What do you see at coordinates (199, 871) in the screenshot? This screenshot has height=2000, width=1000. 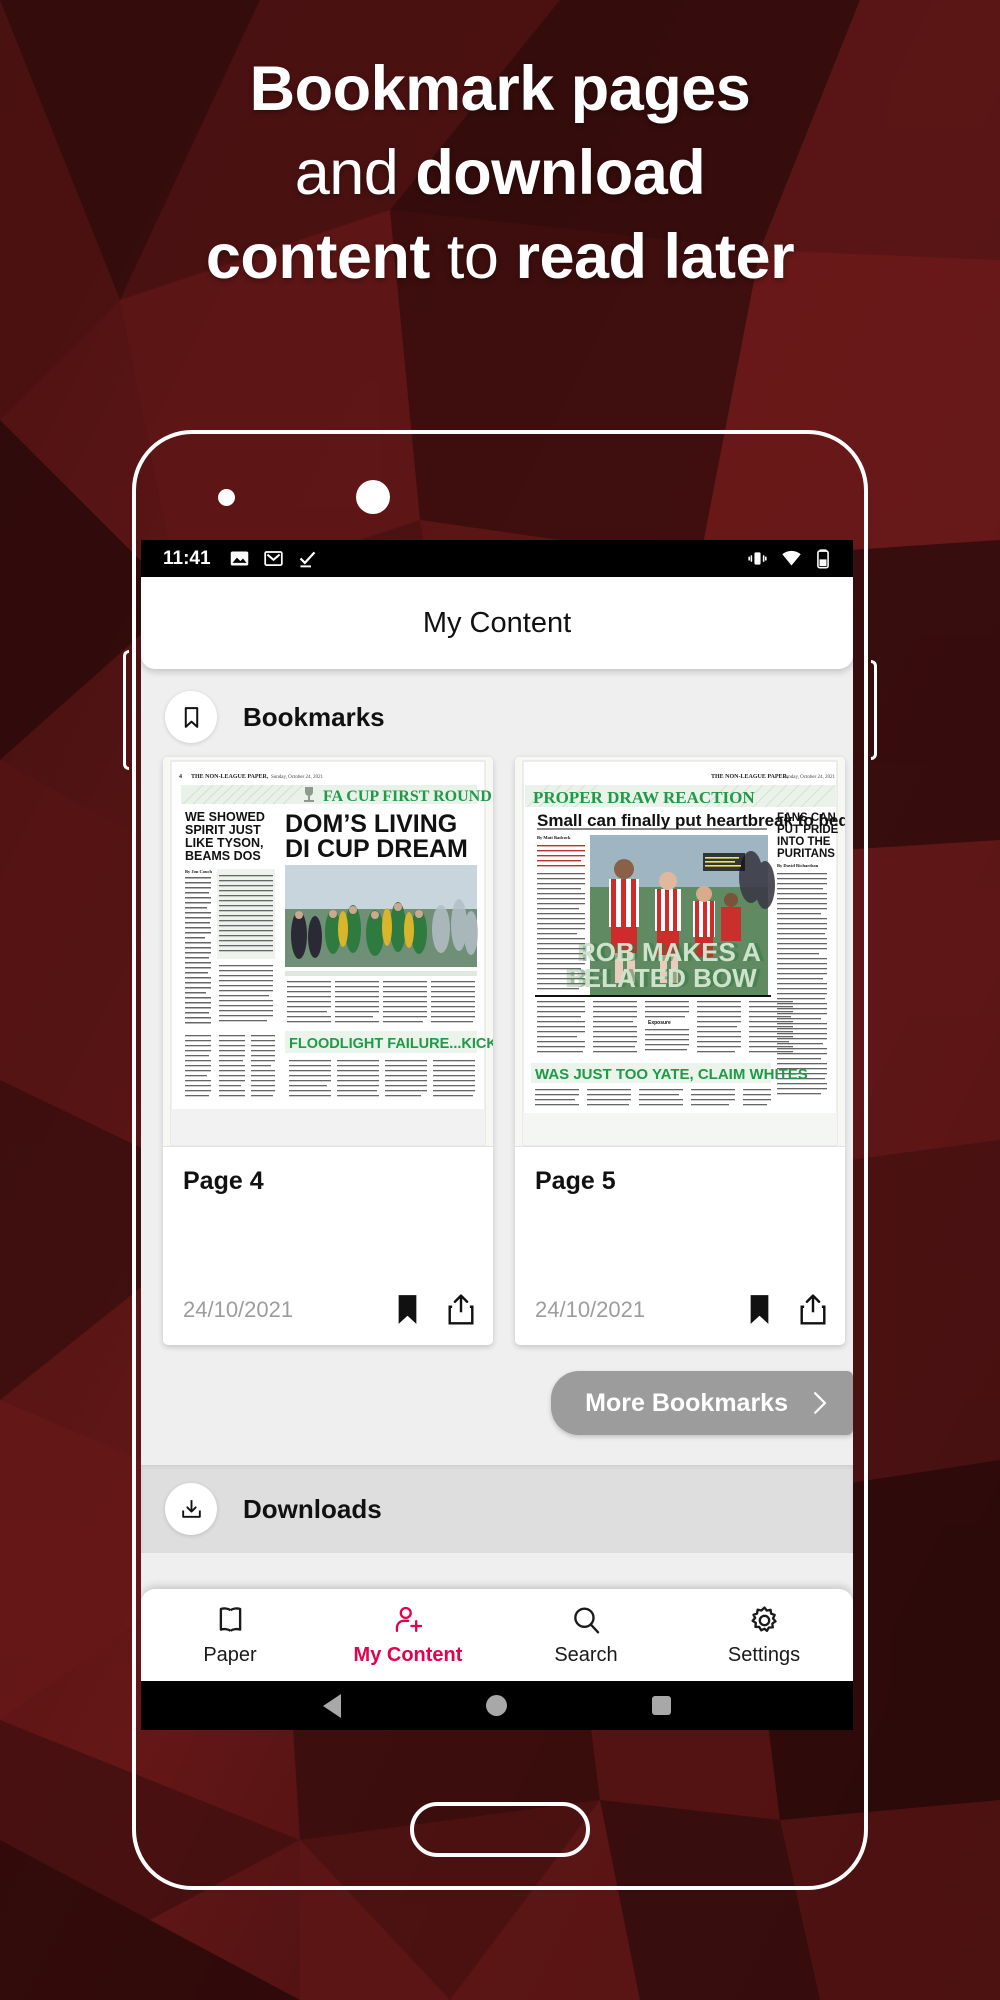 I see `svg-text: By Jon Couch` at bounding box center [199, 871].